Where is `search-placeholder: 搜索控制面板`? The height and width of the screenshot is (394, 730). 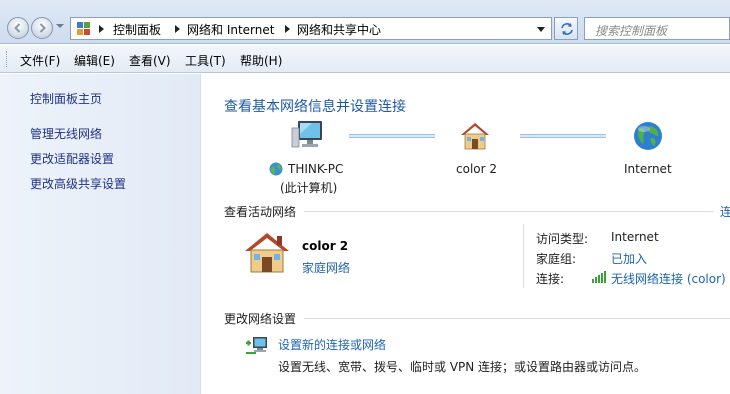
search-placeholder: 搜索控制面板 is located at coordinates (631, 31).